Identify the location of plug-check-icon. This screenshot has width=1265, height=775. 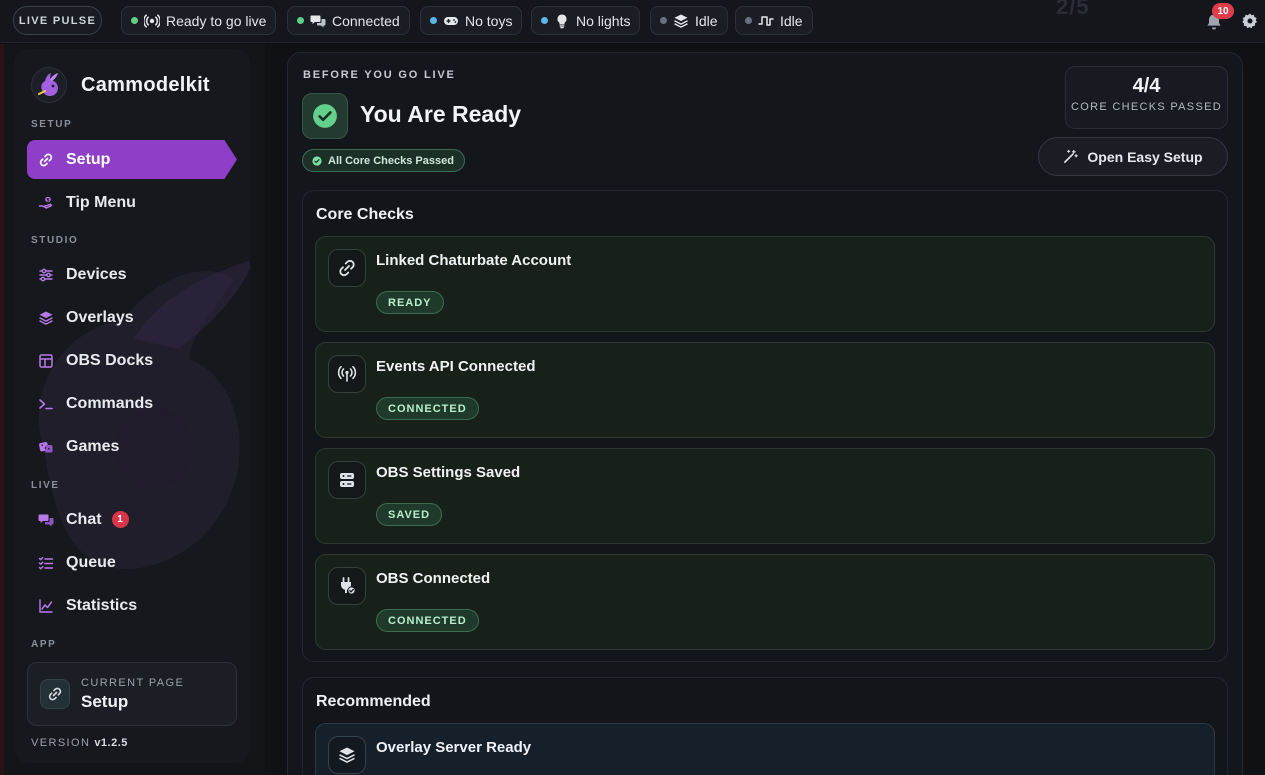
(347, 586).